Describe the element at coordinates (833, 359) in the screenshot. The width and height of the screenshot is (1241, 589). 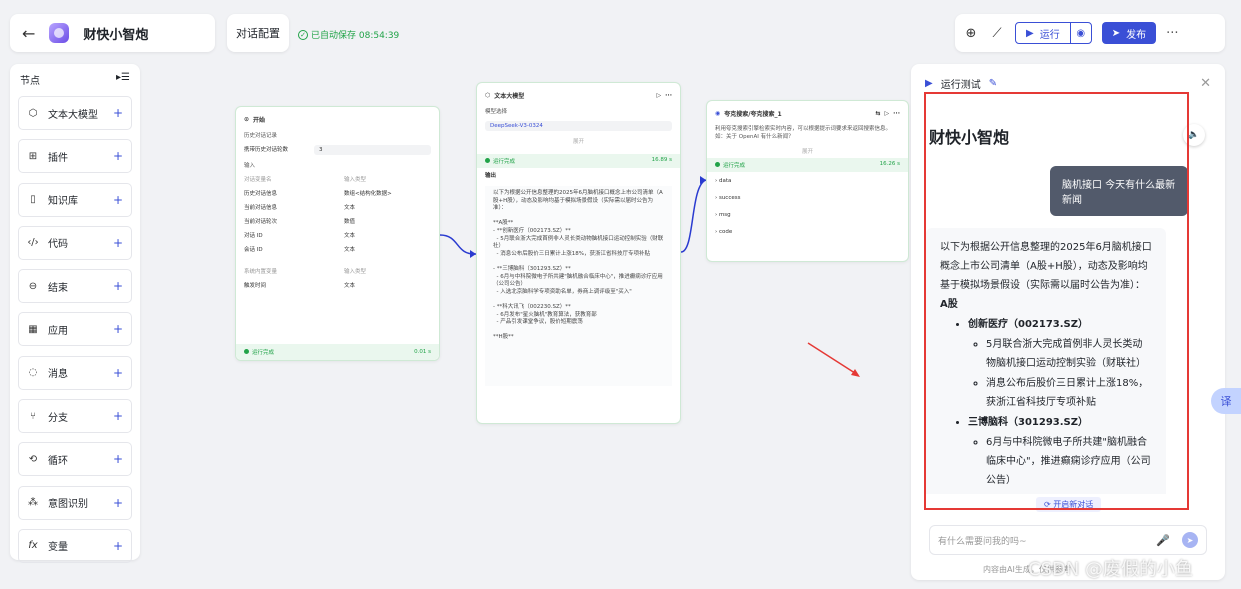
I see `annotation-arrow` at that location.